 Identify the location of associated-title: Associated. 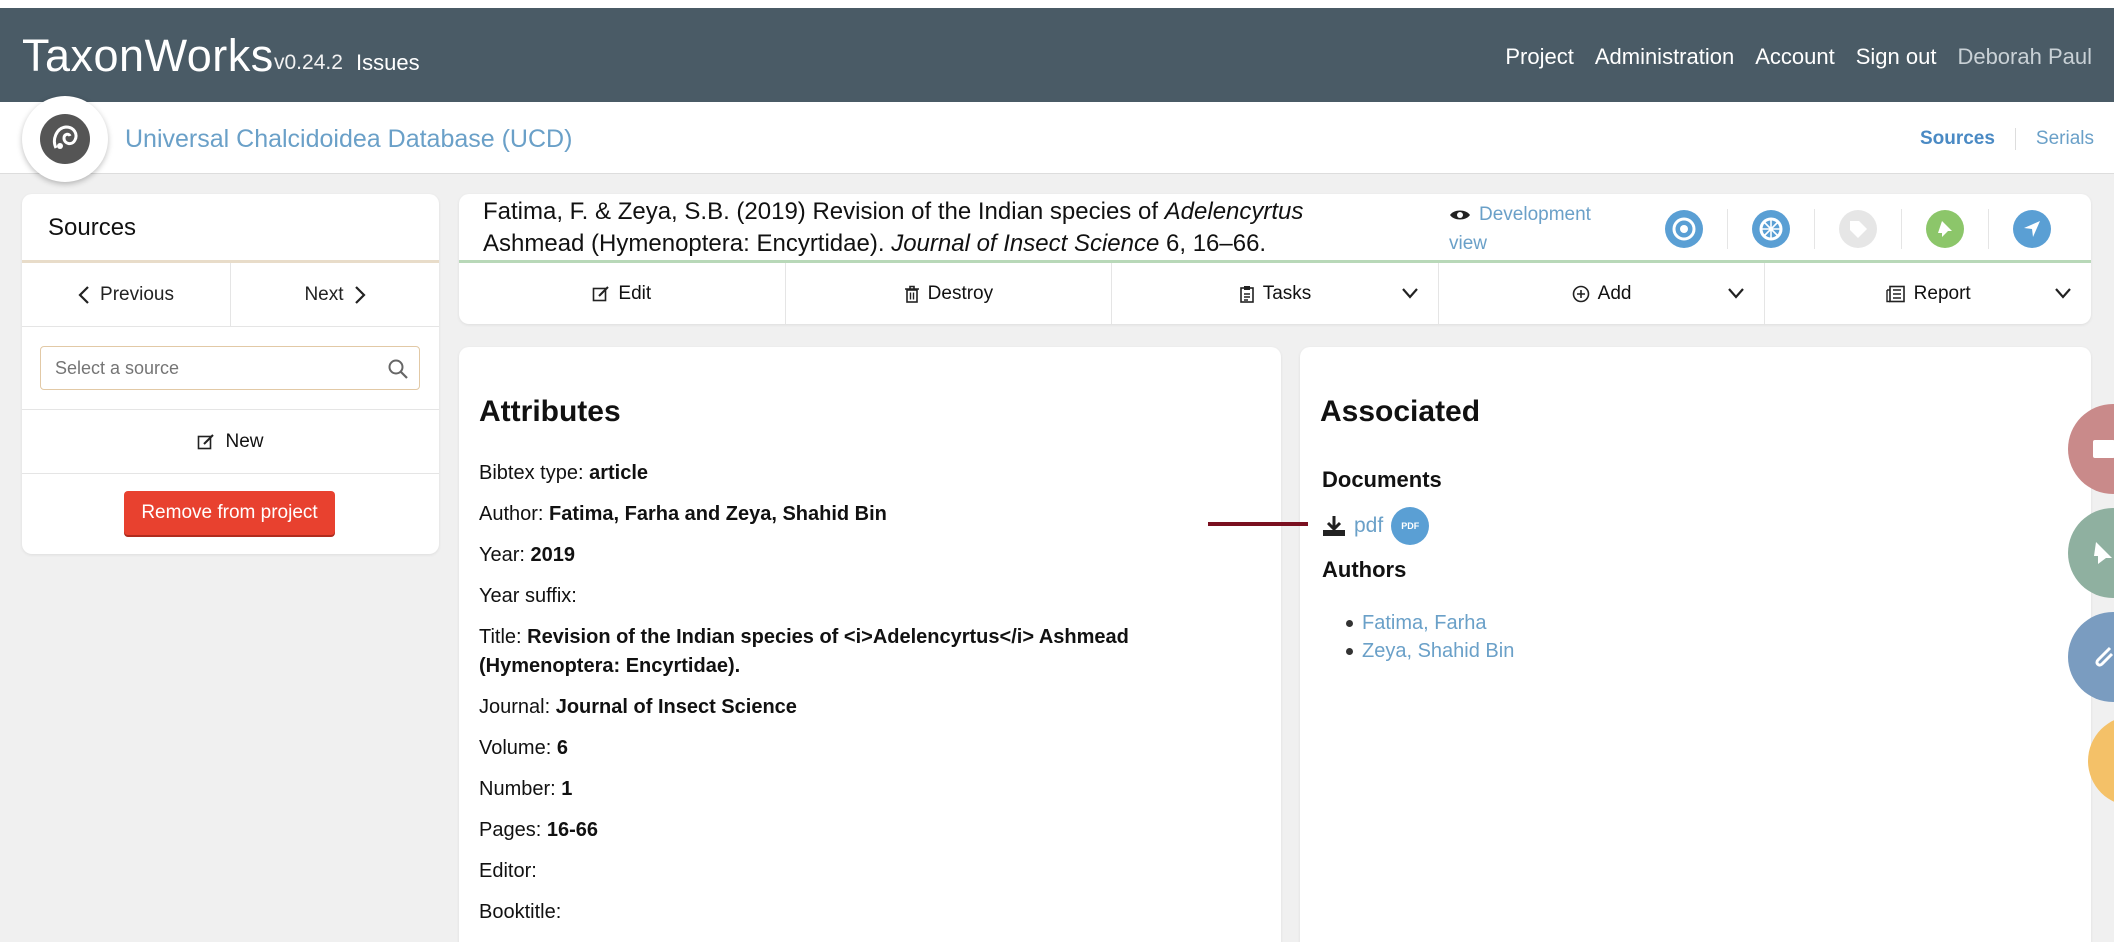
(1400, 411).